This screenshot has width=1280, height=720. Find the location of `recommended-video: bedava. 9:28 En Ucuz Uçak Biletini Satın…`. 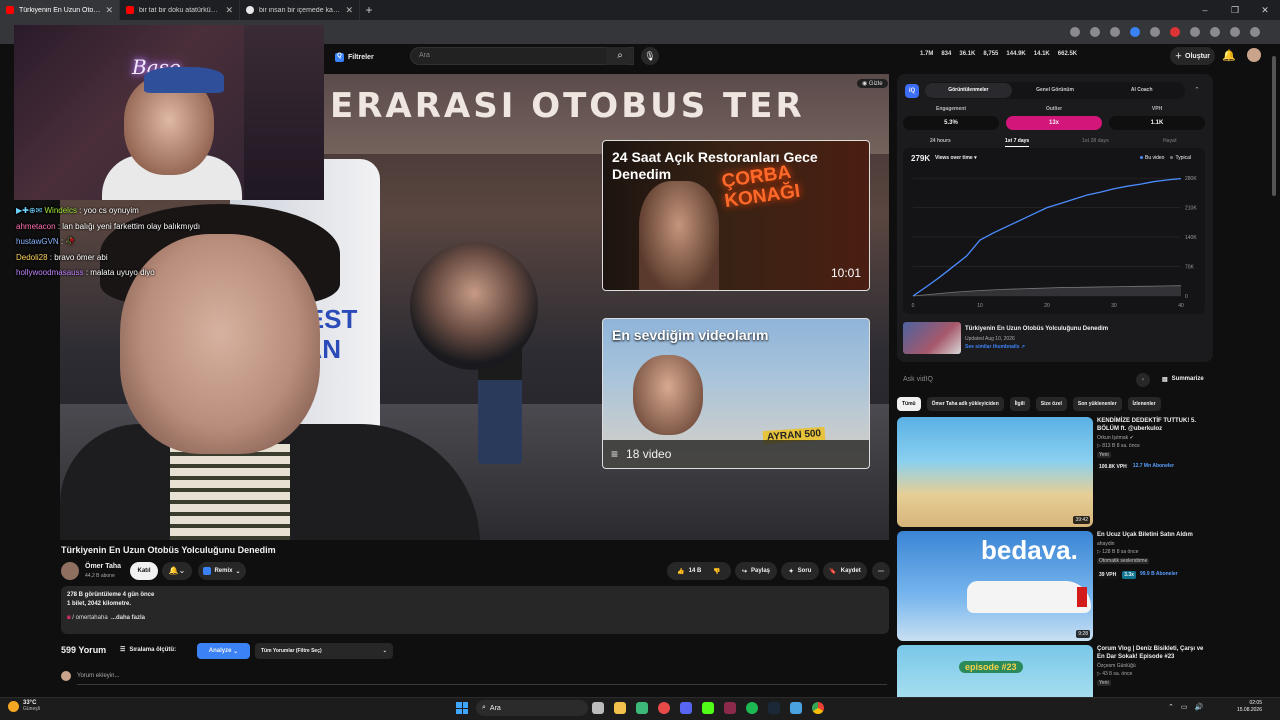

recommended-video: bedava. 9:28 En Ucuz Uçak Biletini Satın… is located at coordinates (1052, 587).